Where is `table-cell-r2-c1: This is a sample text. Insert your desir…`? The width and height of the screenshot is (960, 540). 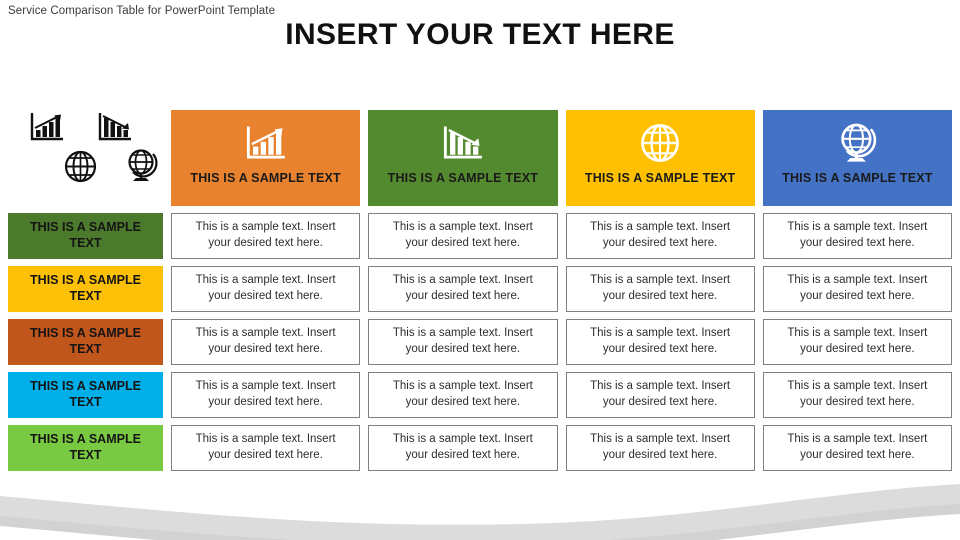
table-cell-r2-c1: This is a sample text. Insert your desir… is located at coordinates (266, 289).